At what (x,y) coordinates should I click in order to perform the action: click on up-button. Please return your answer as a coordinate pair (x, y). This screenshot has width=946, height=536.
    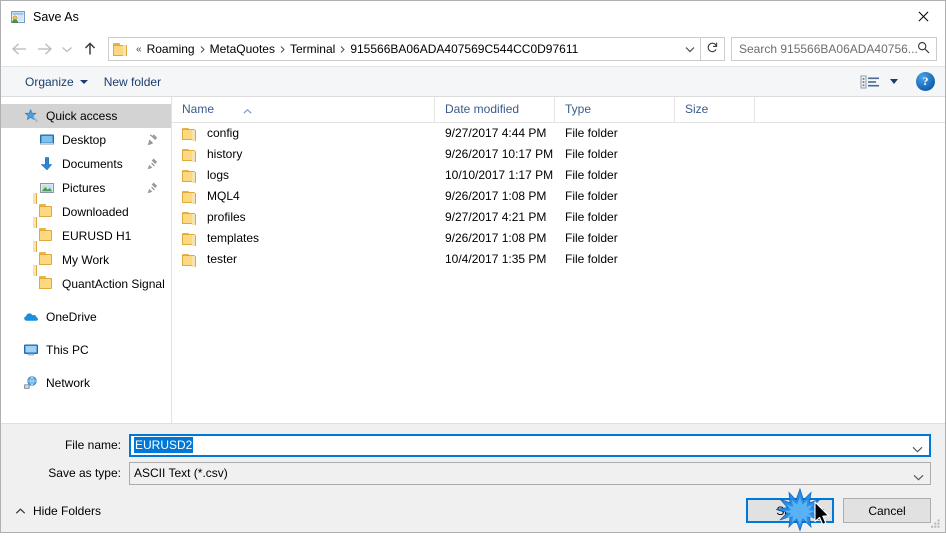
    Looking at the image, I should click on (89, 49).